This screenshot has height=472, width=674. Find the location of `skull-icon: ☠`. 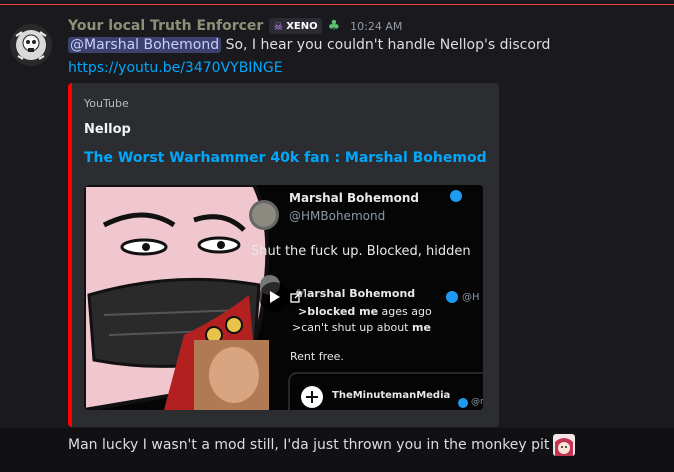

skull-icon: ☠ is located at coordinates (278, 26).